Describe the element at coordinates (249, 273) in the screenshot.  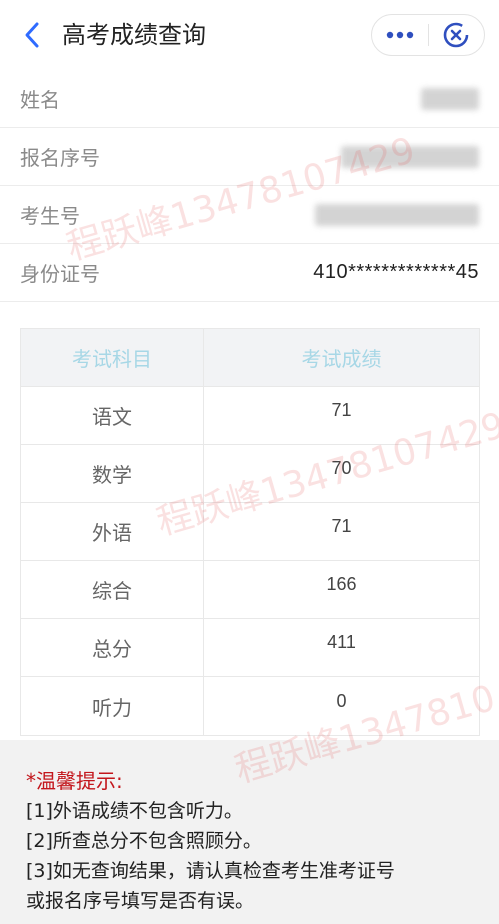
I see `info-row-id-no: 身份证号 410*************45` at that location.